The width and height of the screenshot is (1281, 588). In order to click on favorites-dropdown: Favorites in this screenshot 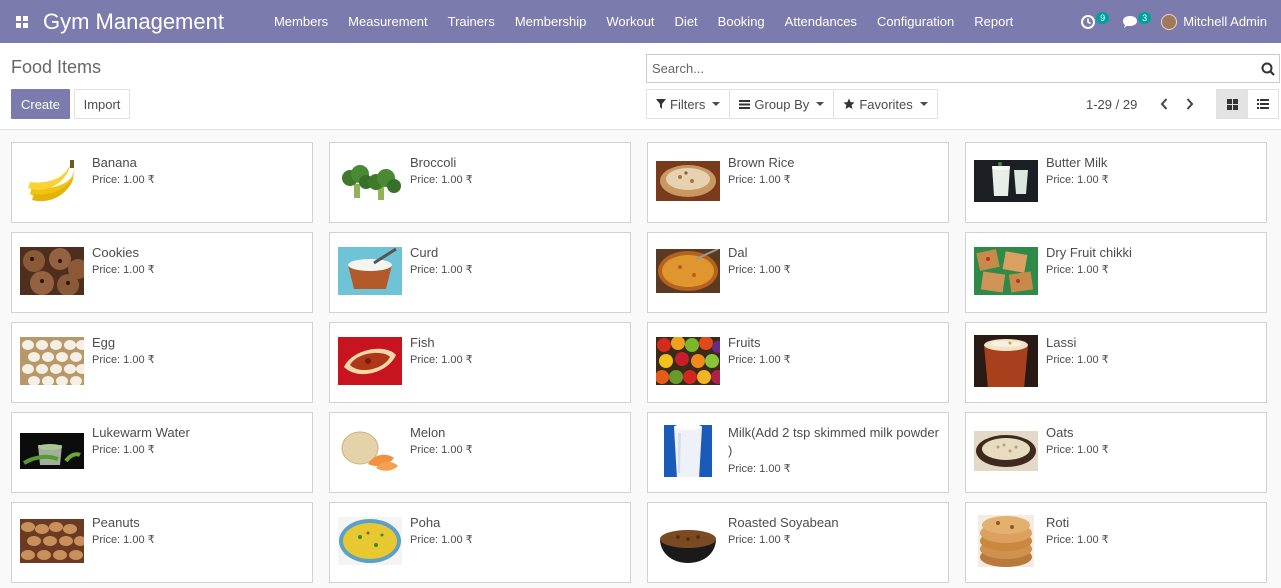, I will do `click(885, 104)`.